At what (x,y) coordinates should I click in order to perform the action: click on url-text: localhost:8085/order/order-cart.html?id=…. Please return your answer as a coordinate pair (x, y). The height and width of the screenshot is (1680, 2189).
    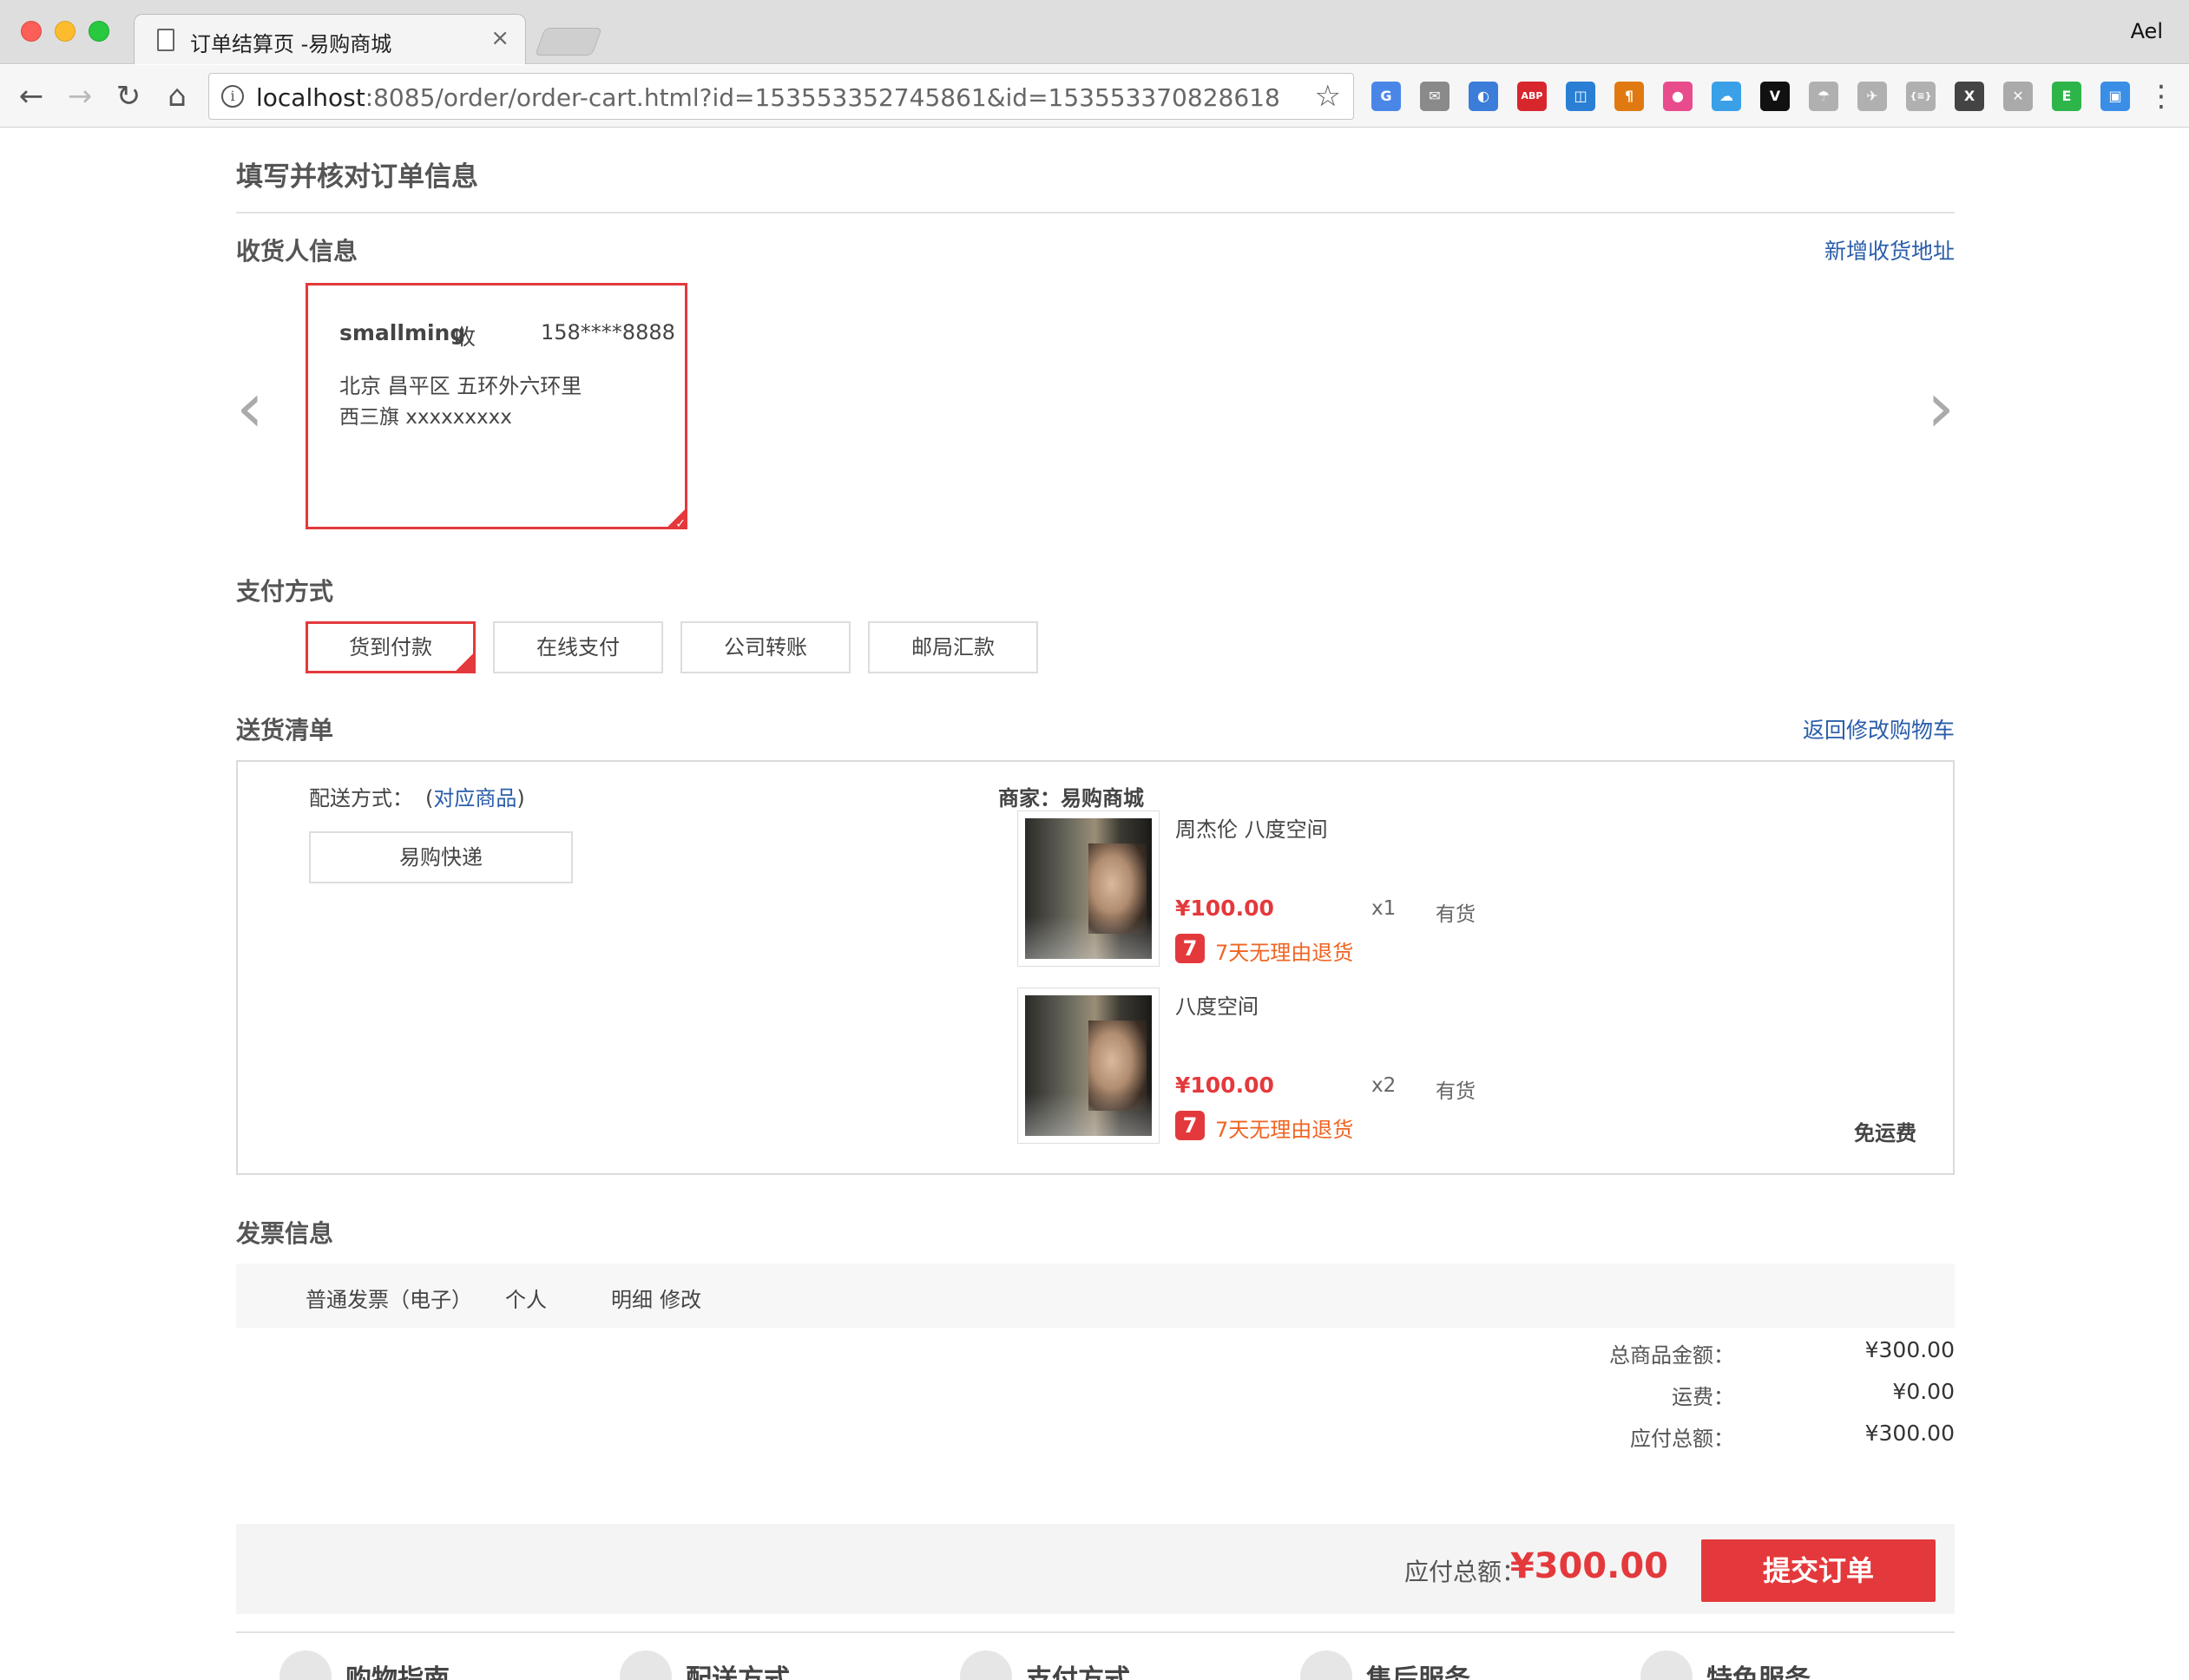
    Looking at the image, I should click on (768, 97).